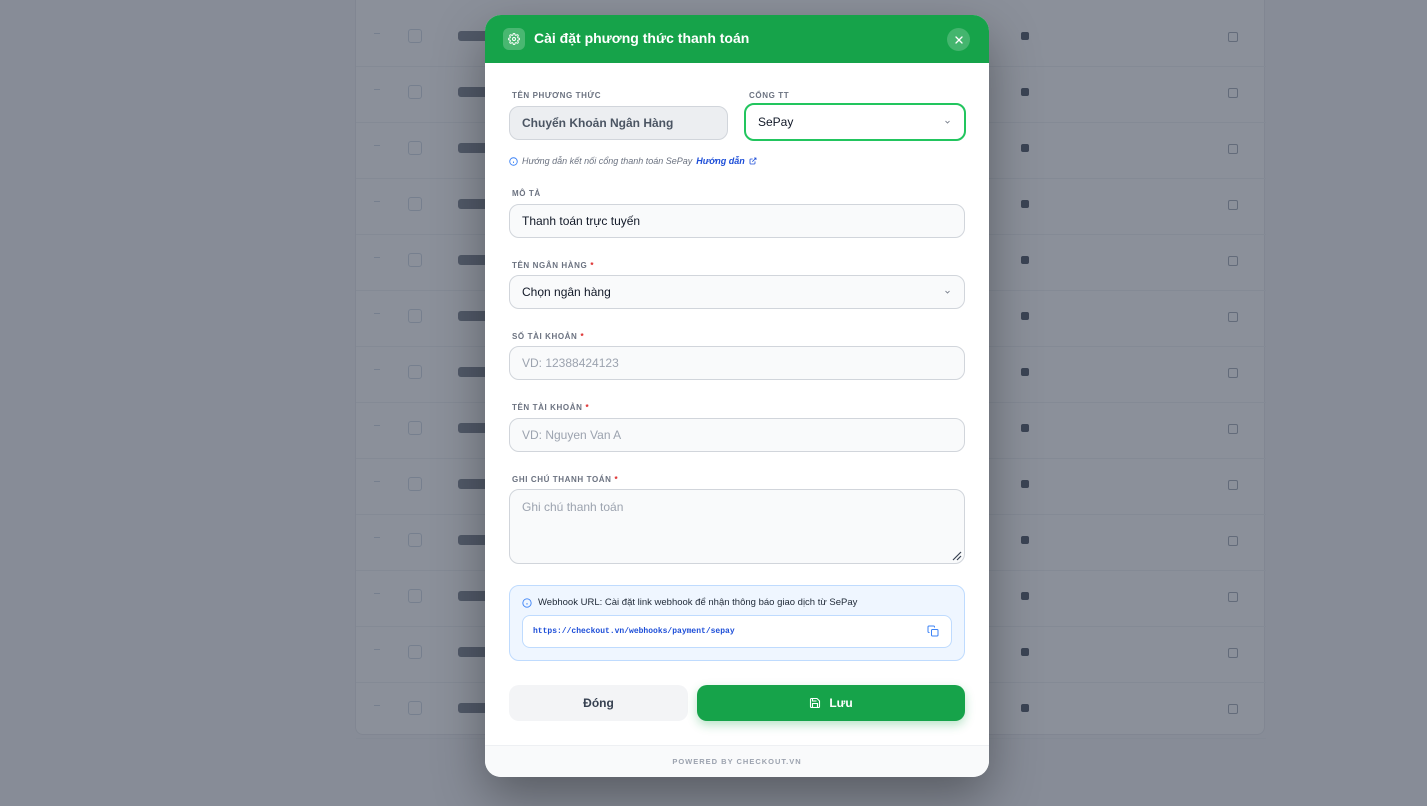 The width and height of the screenshot is (1427, 806). What do you see at coordinates (737, 526) in the screenshot?
I see `payment-note-textarea: Ghi chú thanh toán` at bounding box center [737, 526].